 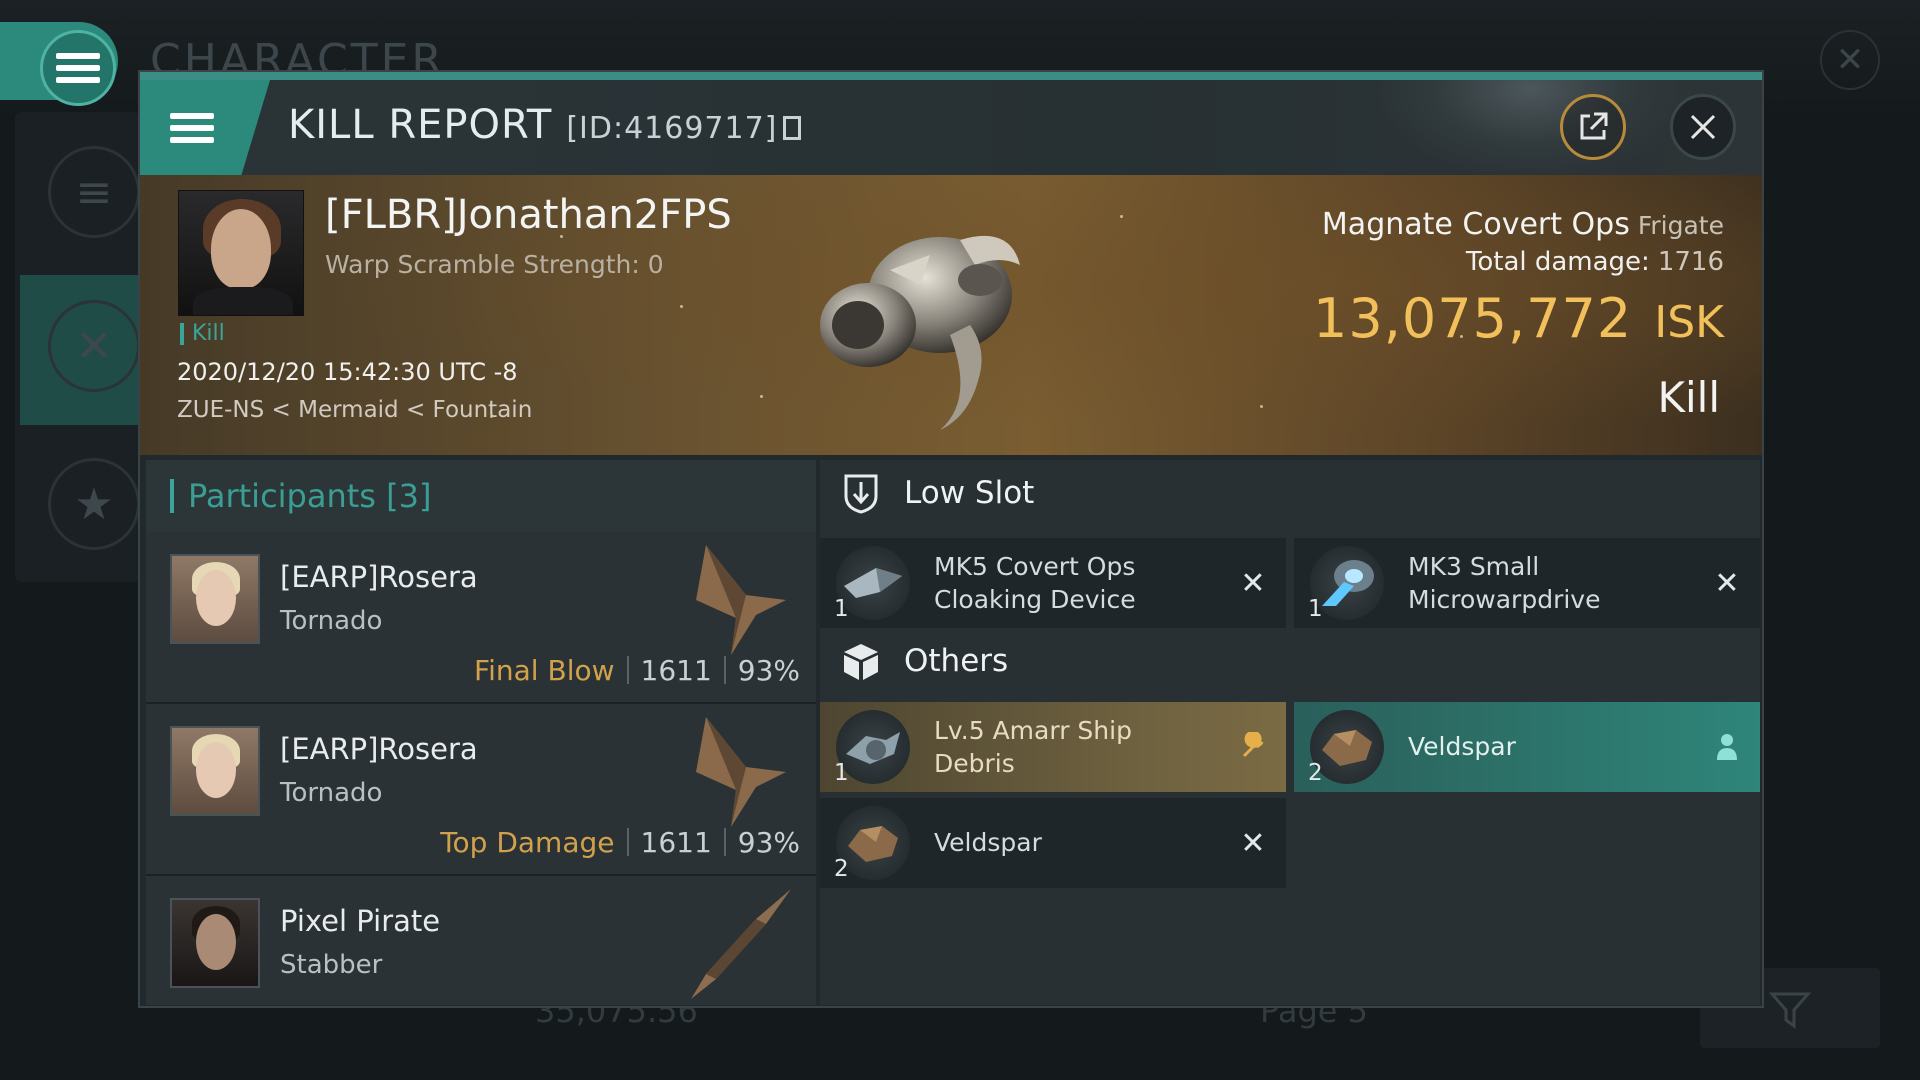 I want to click on share-button, so click(x=1593, y=127).